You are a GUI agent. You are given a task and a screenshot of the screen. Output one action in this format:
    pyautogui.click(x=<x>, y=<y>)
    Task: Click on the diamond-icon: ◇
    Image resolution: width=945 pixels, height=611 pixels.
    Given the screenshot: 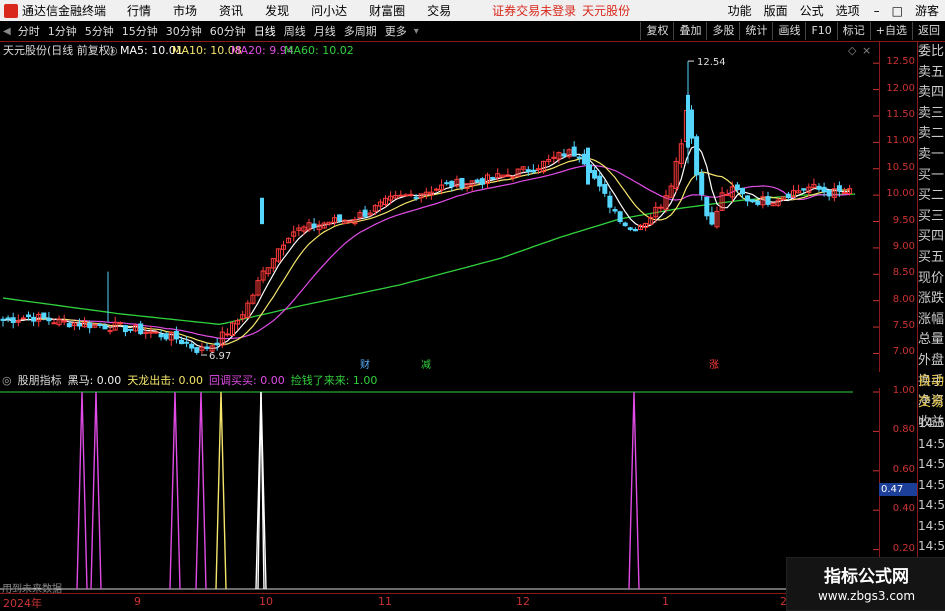 What is the action you would take?
    pyautogui.click(x=852, y=50)
    